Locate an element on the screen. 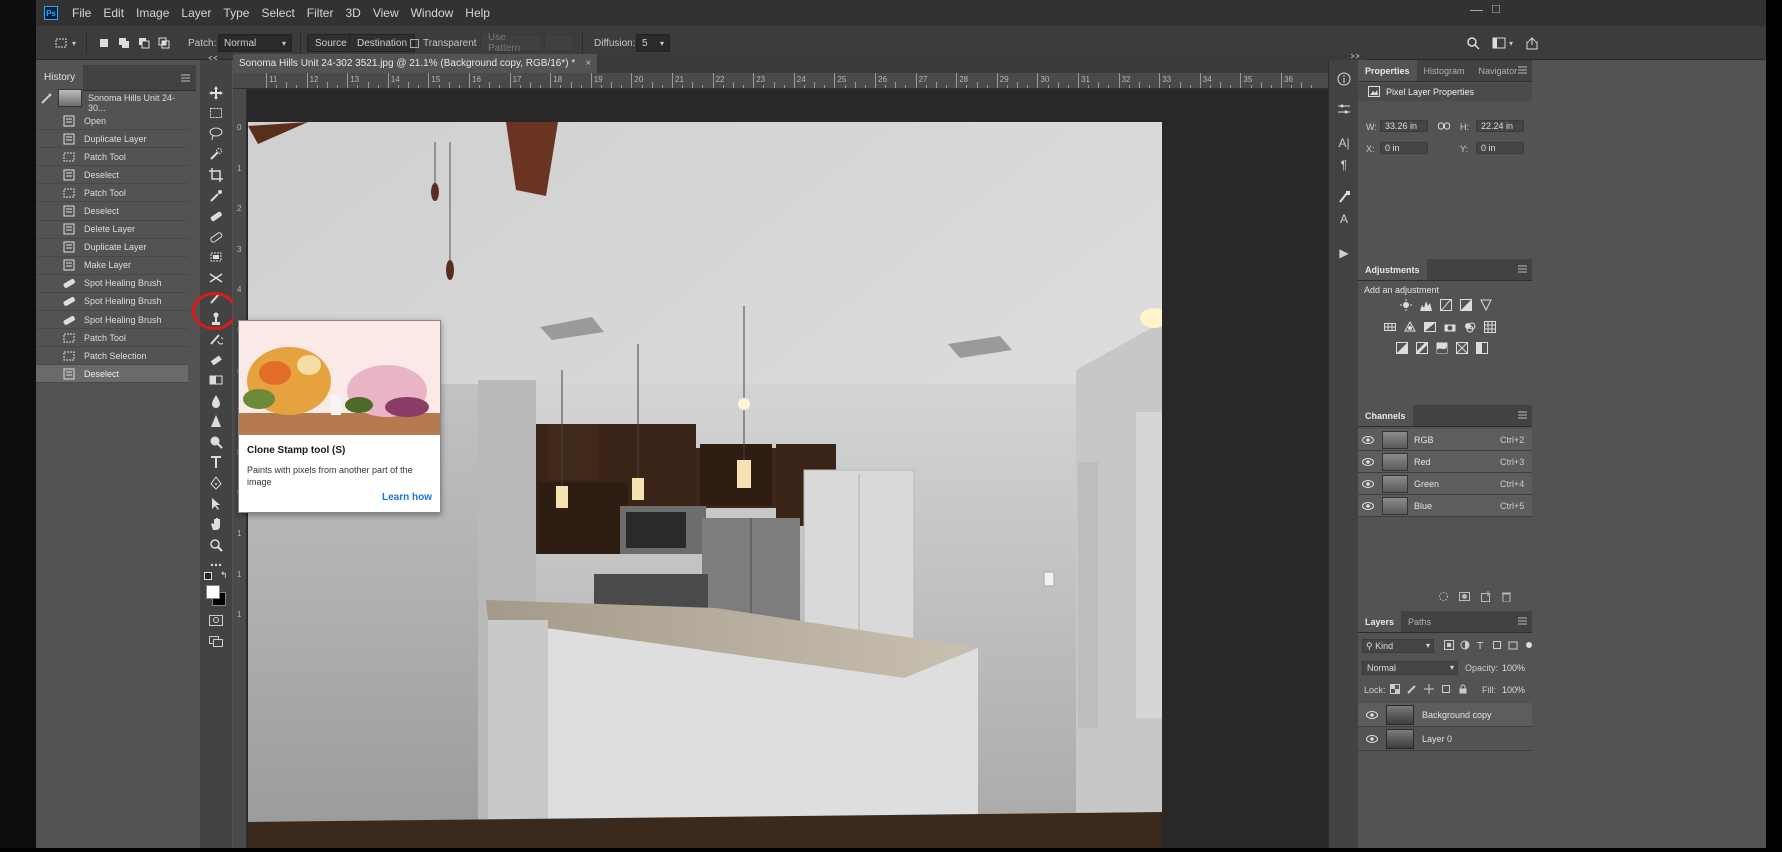 The image size is (1782, 852). marquee-tool-icon is located at coordinates (216, 113).